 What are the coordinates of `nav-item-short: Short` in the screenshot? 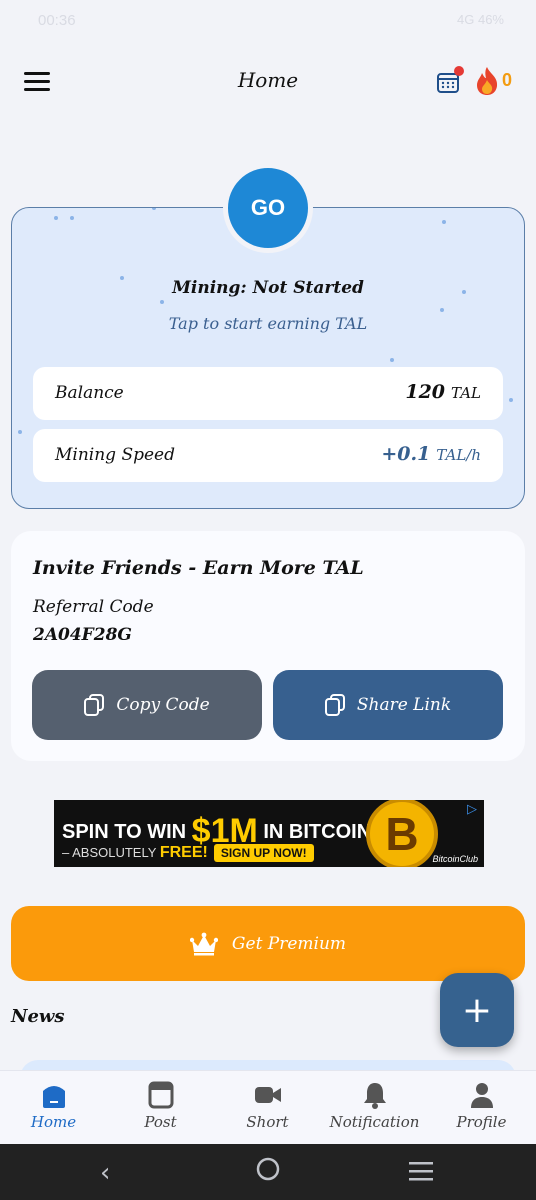 It's located at (267, 1108).